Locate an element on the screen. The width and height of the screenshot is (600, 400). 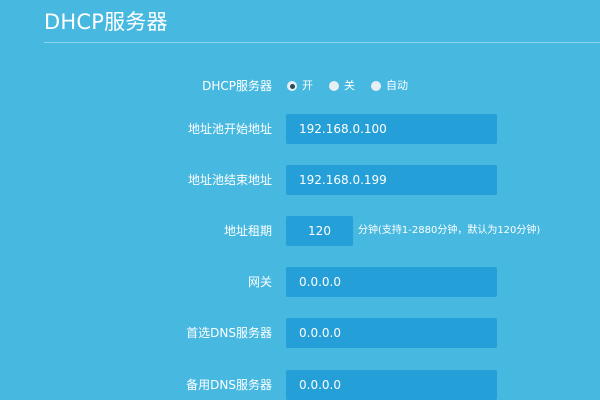
lease-row: 地址租期 分钟(支持1-2880分钟，默认为120分钟) is located at coordinates (300, 231).